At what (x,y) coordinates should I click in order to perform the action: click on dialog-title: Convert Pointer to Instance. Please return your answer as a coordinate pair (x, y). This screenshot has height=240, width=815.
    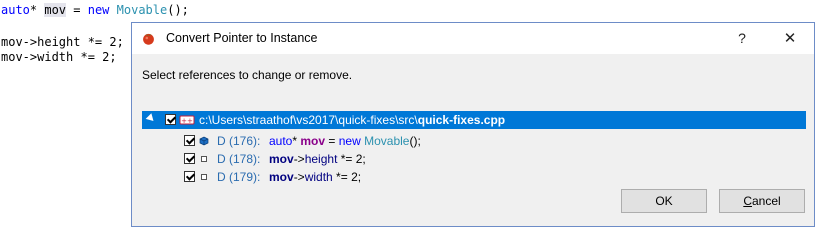
    Looking at the image, I should click on (242, 38).